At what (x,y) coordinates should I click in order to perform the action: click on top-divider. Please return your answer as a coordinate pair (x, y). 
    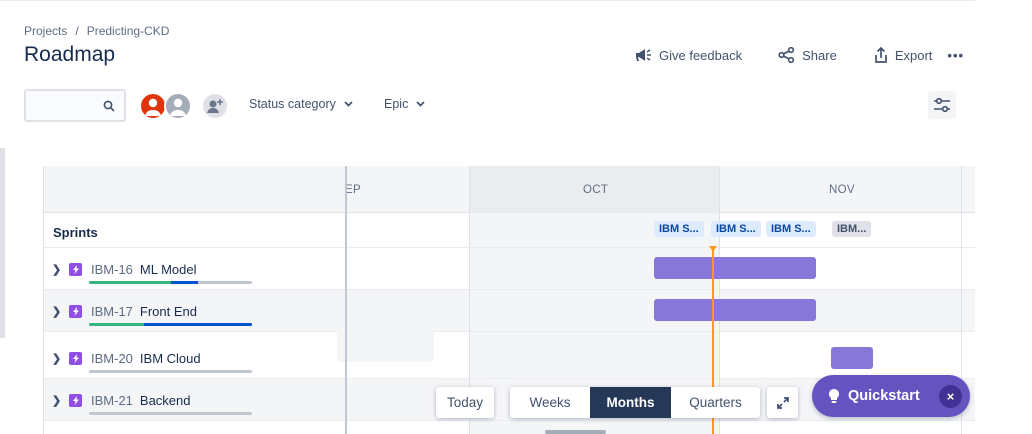
    Looking at the image, I should click on (487, 1).